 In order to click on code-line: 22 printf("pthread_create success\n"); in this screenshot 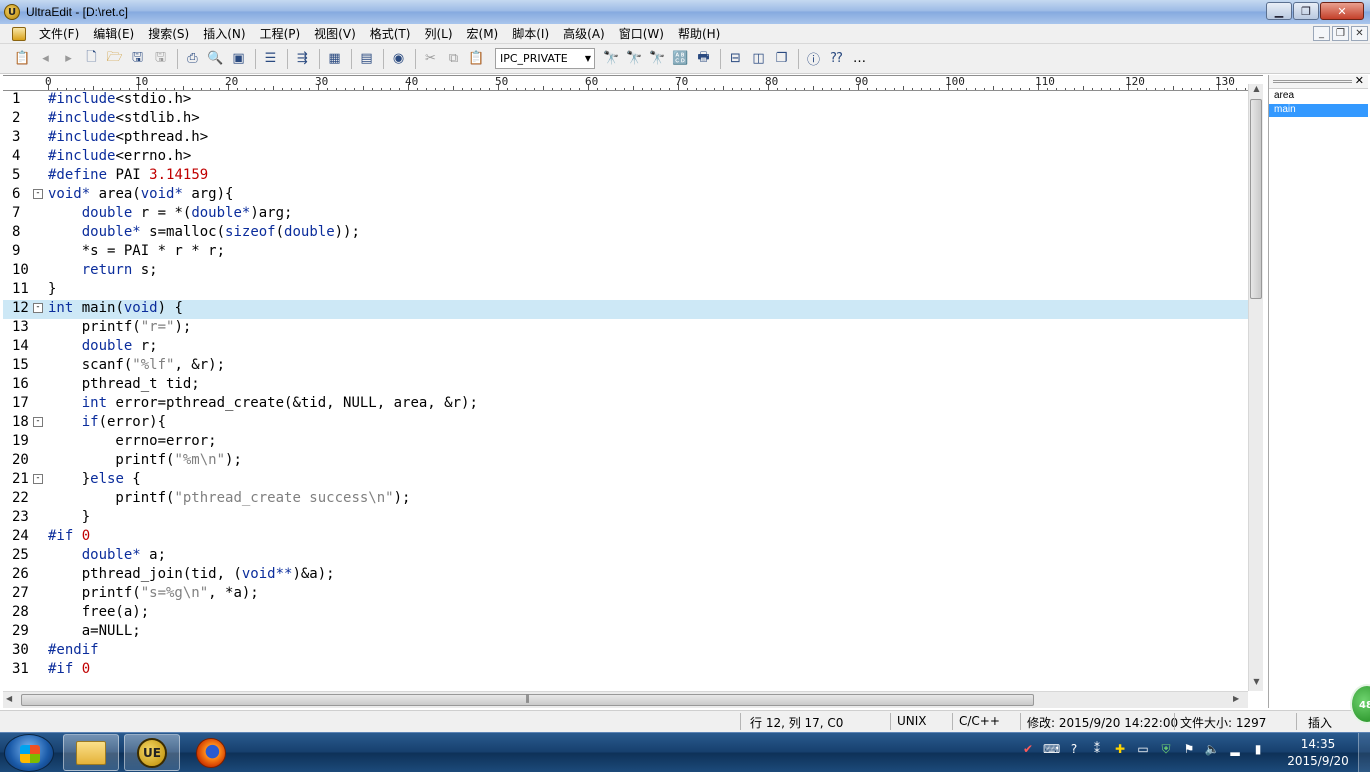, I will do `click(625, 499)`.